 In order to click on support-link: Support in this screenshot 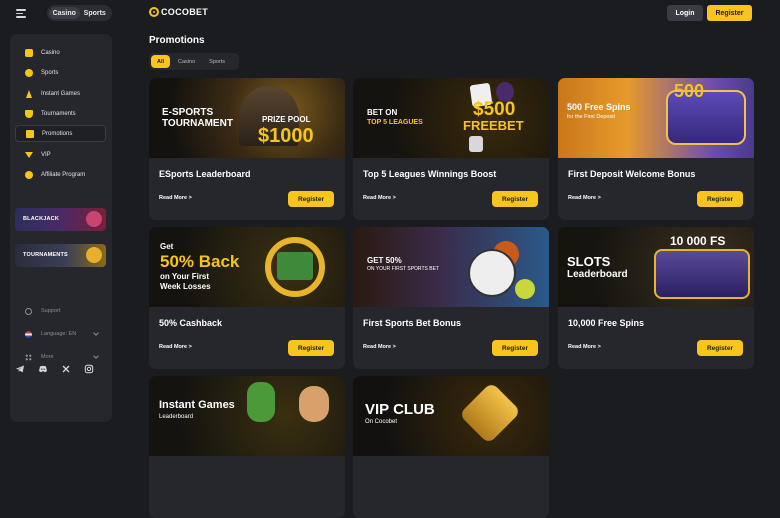, I will do `click(60, 311)`.